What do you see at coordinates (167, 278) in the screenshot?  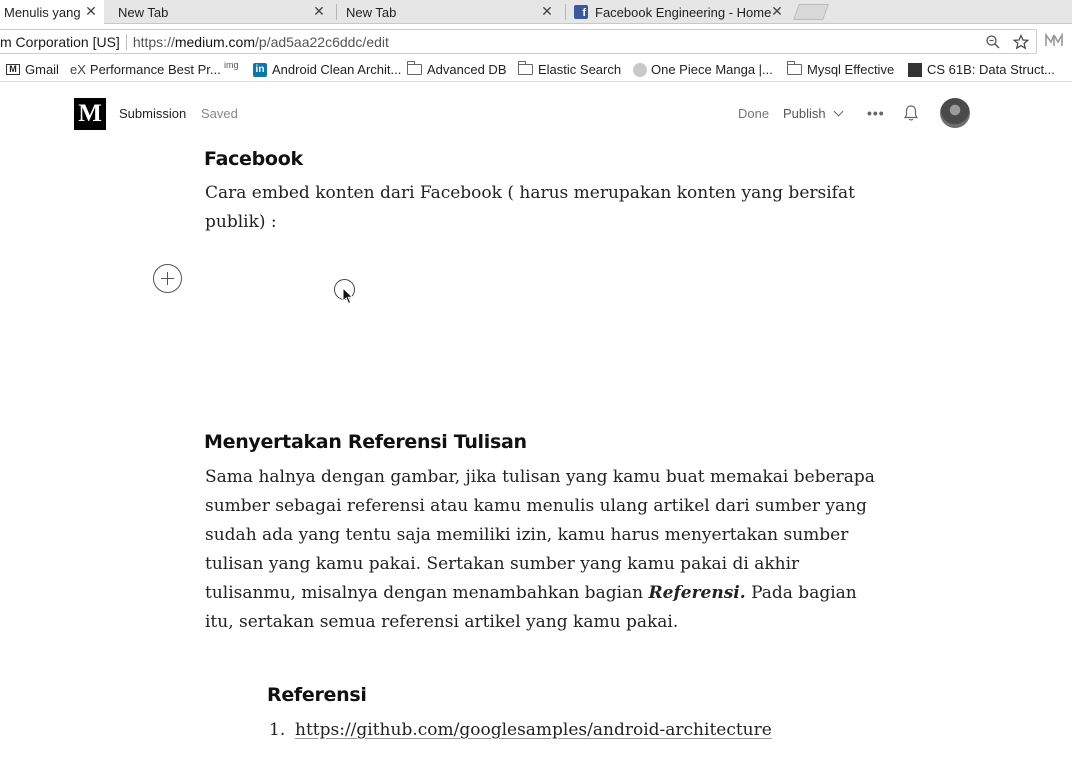 I see `insert-embed-button` at bounding box center [167, 278].